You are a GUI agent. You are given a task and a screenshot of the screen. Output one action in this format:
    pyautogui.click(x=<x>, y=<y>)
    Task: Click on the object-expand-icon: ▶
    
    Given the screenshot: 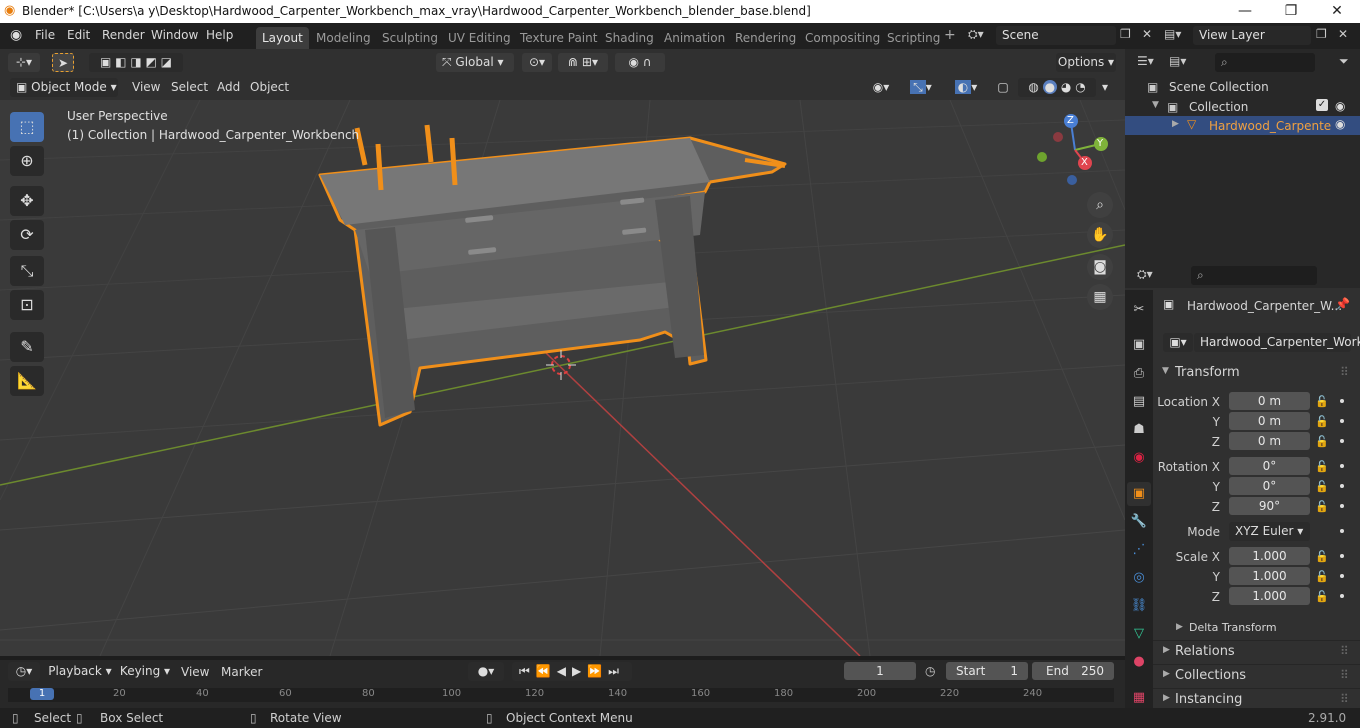 What is the action you would take?
    pyautogui.click(x=1175, y=124)
    